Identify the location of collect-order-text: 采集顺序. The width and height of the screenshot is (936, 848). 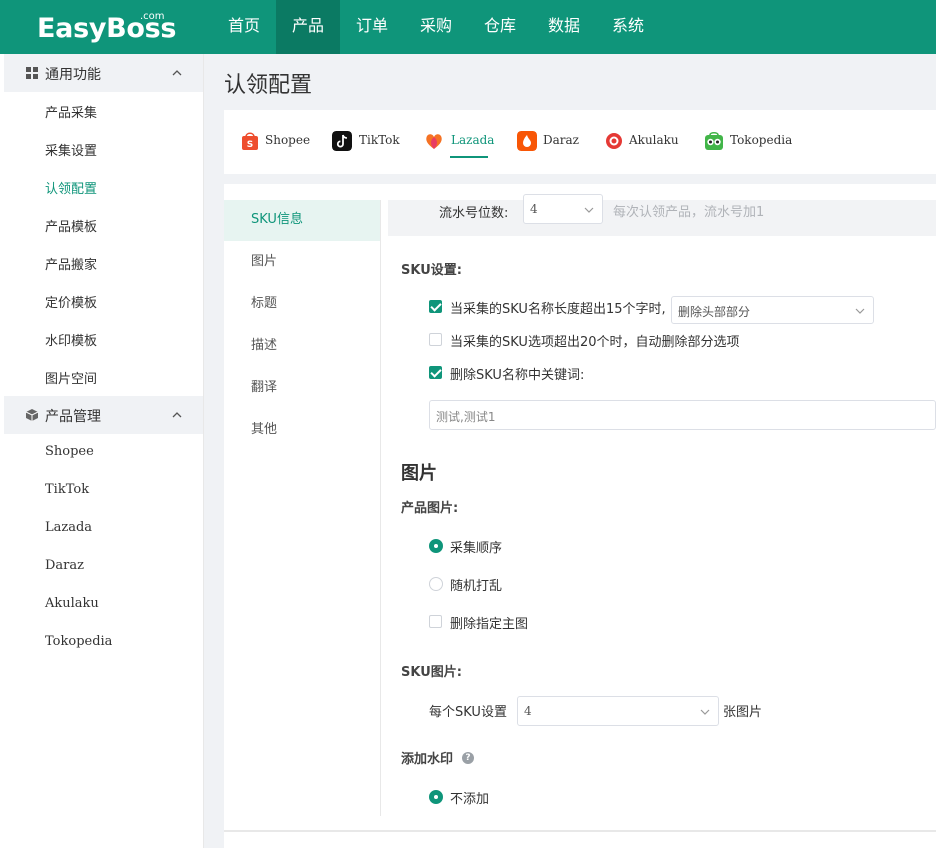
(476, 548).